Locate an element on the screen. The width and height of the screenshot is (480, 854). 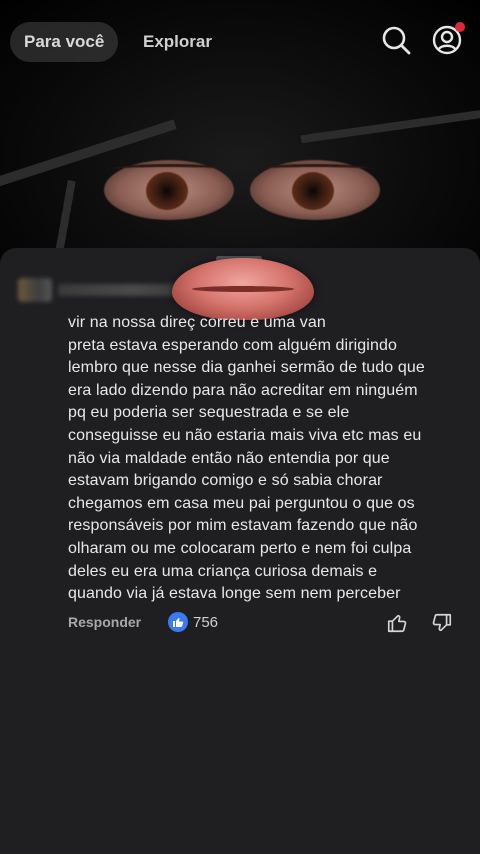
tab-explorar: Explorar is located at coordinates (177, 42).